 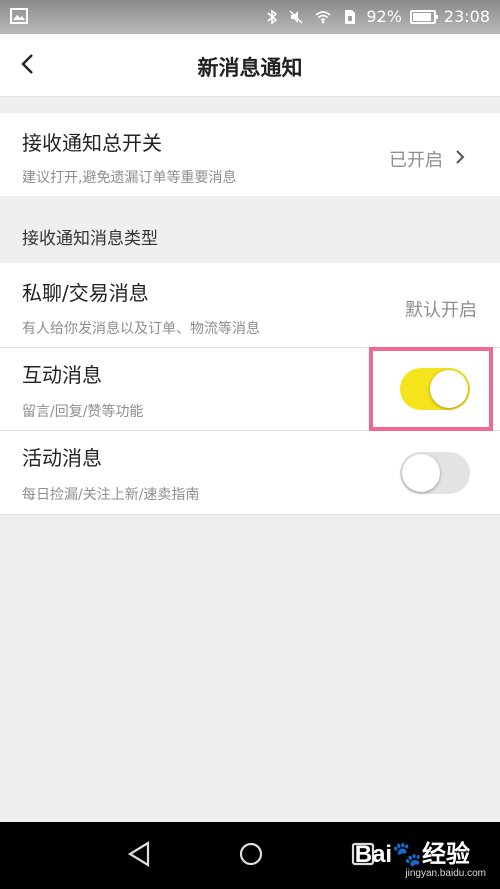 What do you see at coordinates (139, 854) in the screenshot?
I see `nav-back-icon` at bounding box center [139, 854].